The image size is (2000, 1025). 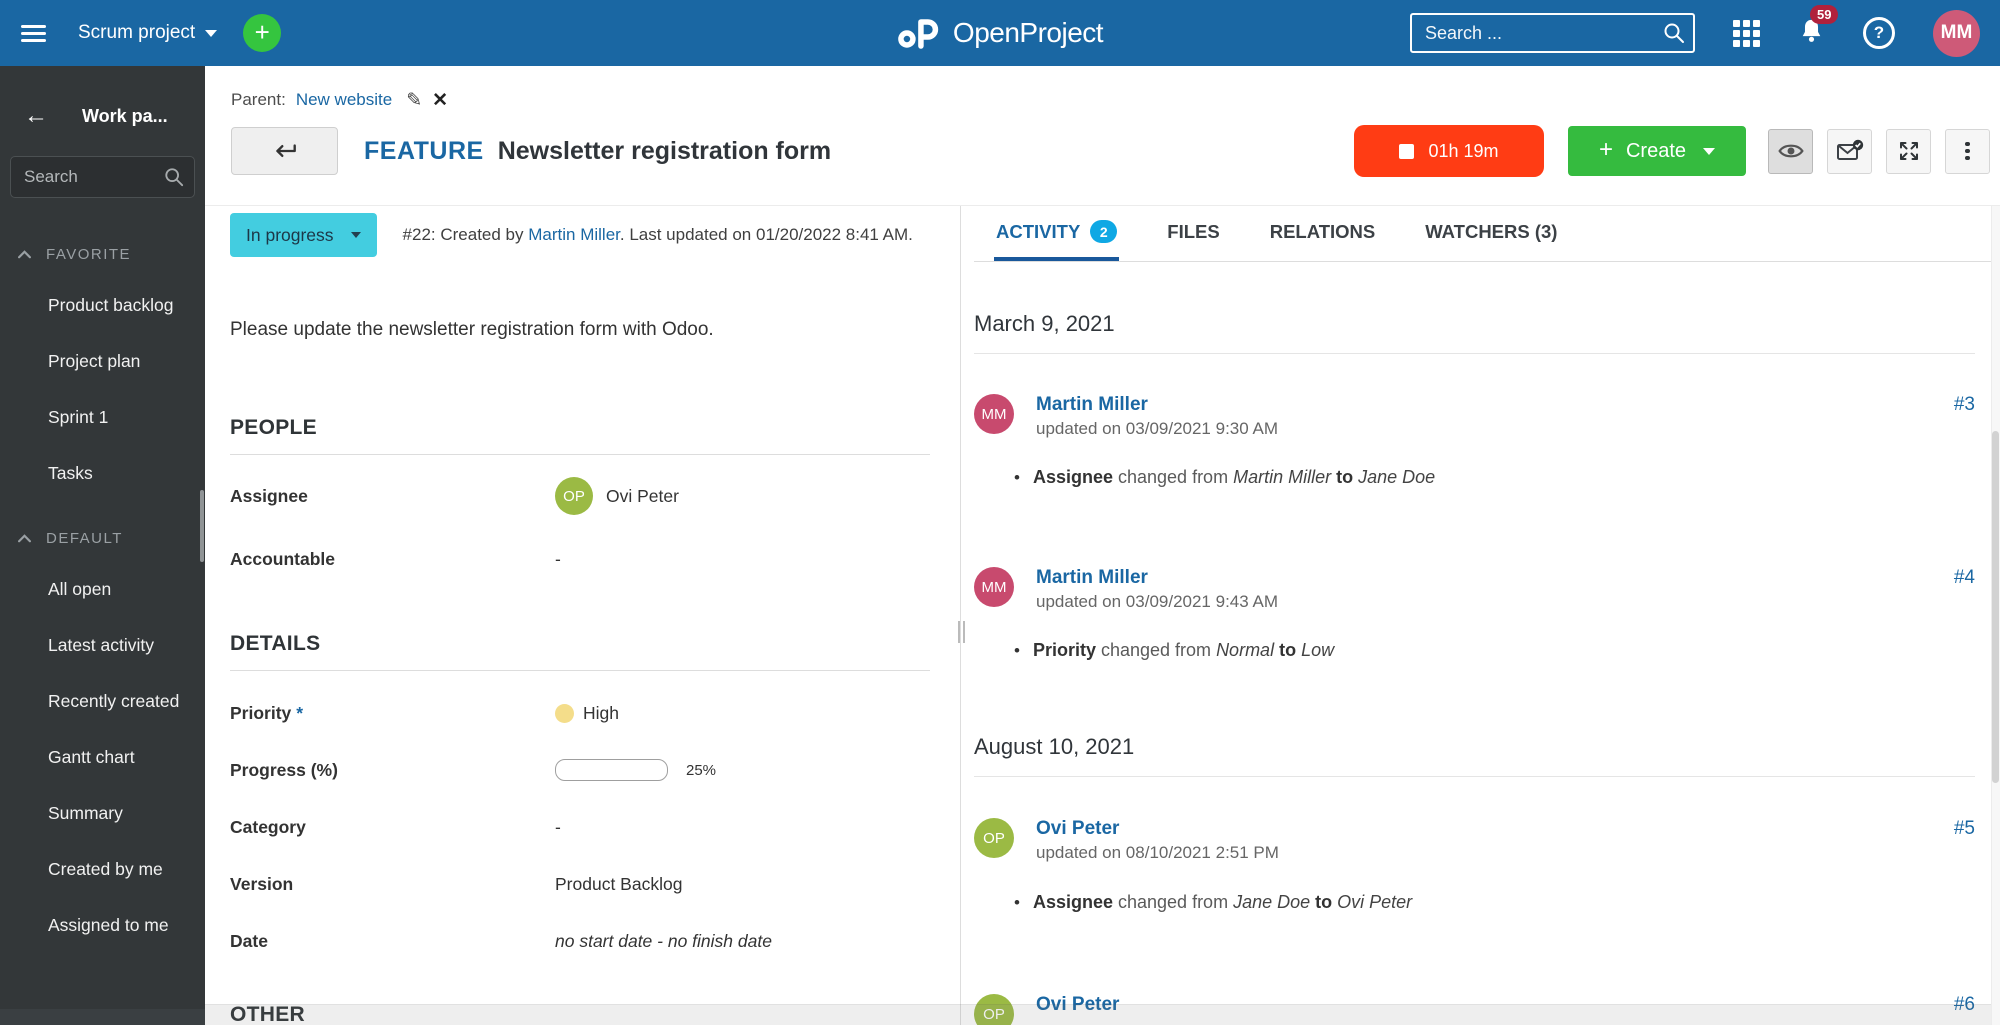 What do you see at coordinates (664, 151) in the screenshot?
I see `work-package-title: Newsletter registration form` at bounding box center [664, 151].